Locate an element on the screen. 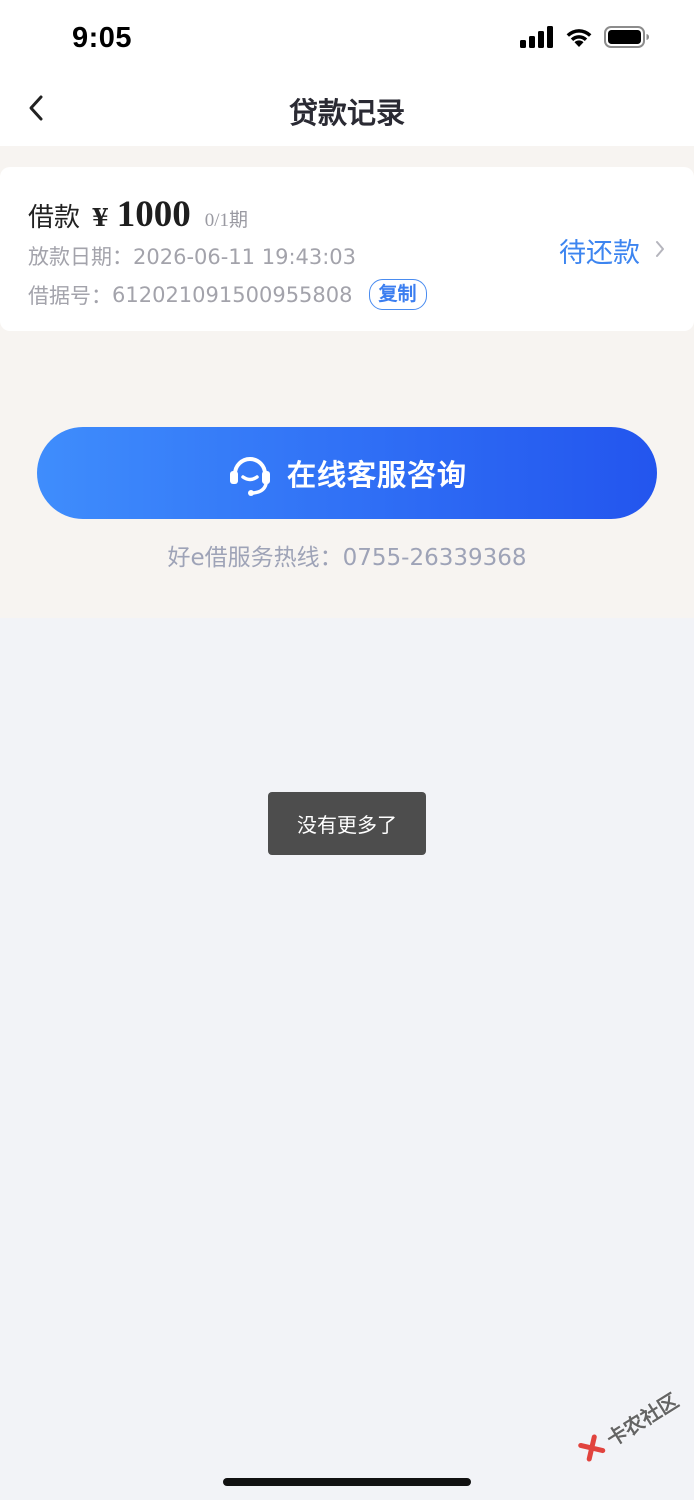 This screenshot has width=694, height=1500. cellular-signal-icon is located at coordinates (537, 39).